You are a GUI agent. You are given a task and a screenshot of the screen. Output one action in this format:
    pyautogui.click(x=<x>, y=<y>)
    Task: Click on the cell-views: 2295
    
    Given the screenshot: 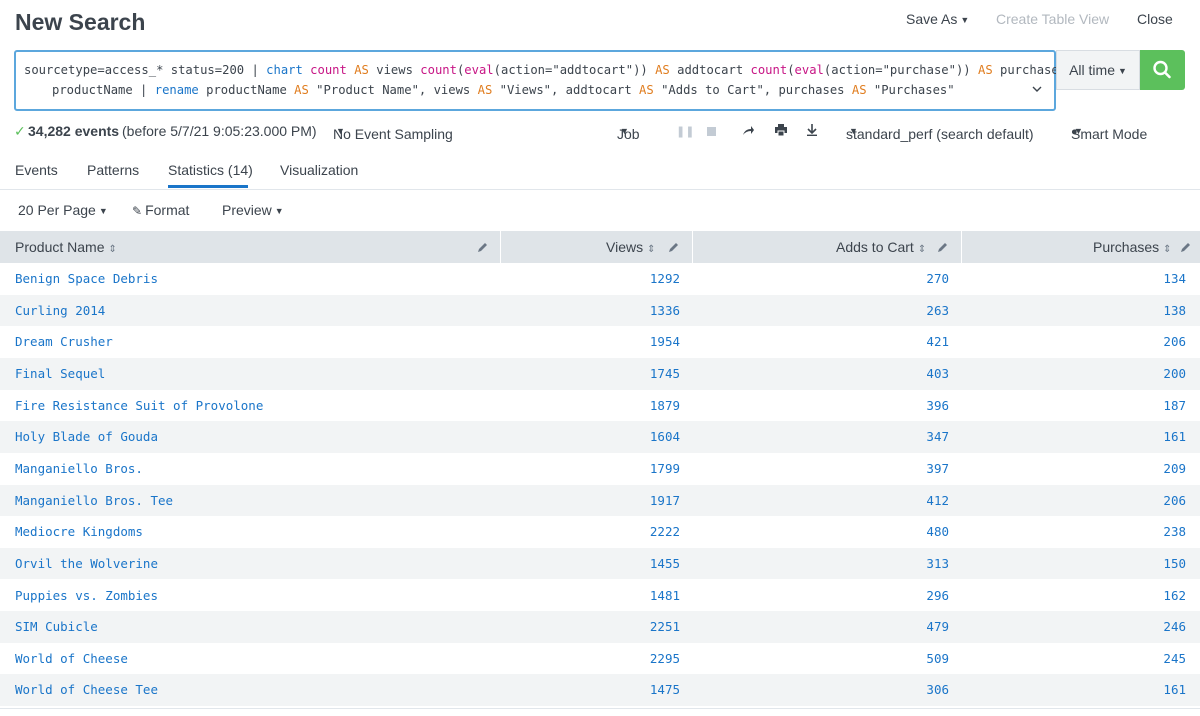 What is the action you would take?
    pyautogui.click(x=665, y=658)
    